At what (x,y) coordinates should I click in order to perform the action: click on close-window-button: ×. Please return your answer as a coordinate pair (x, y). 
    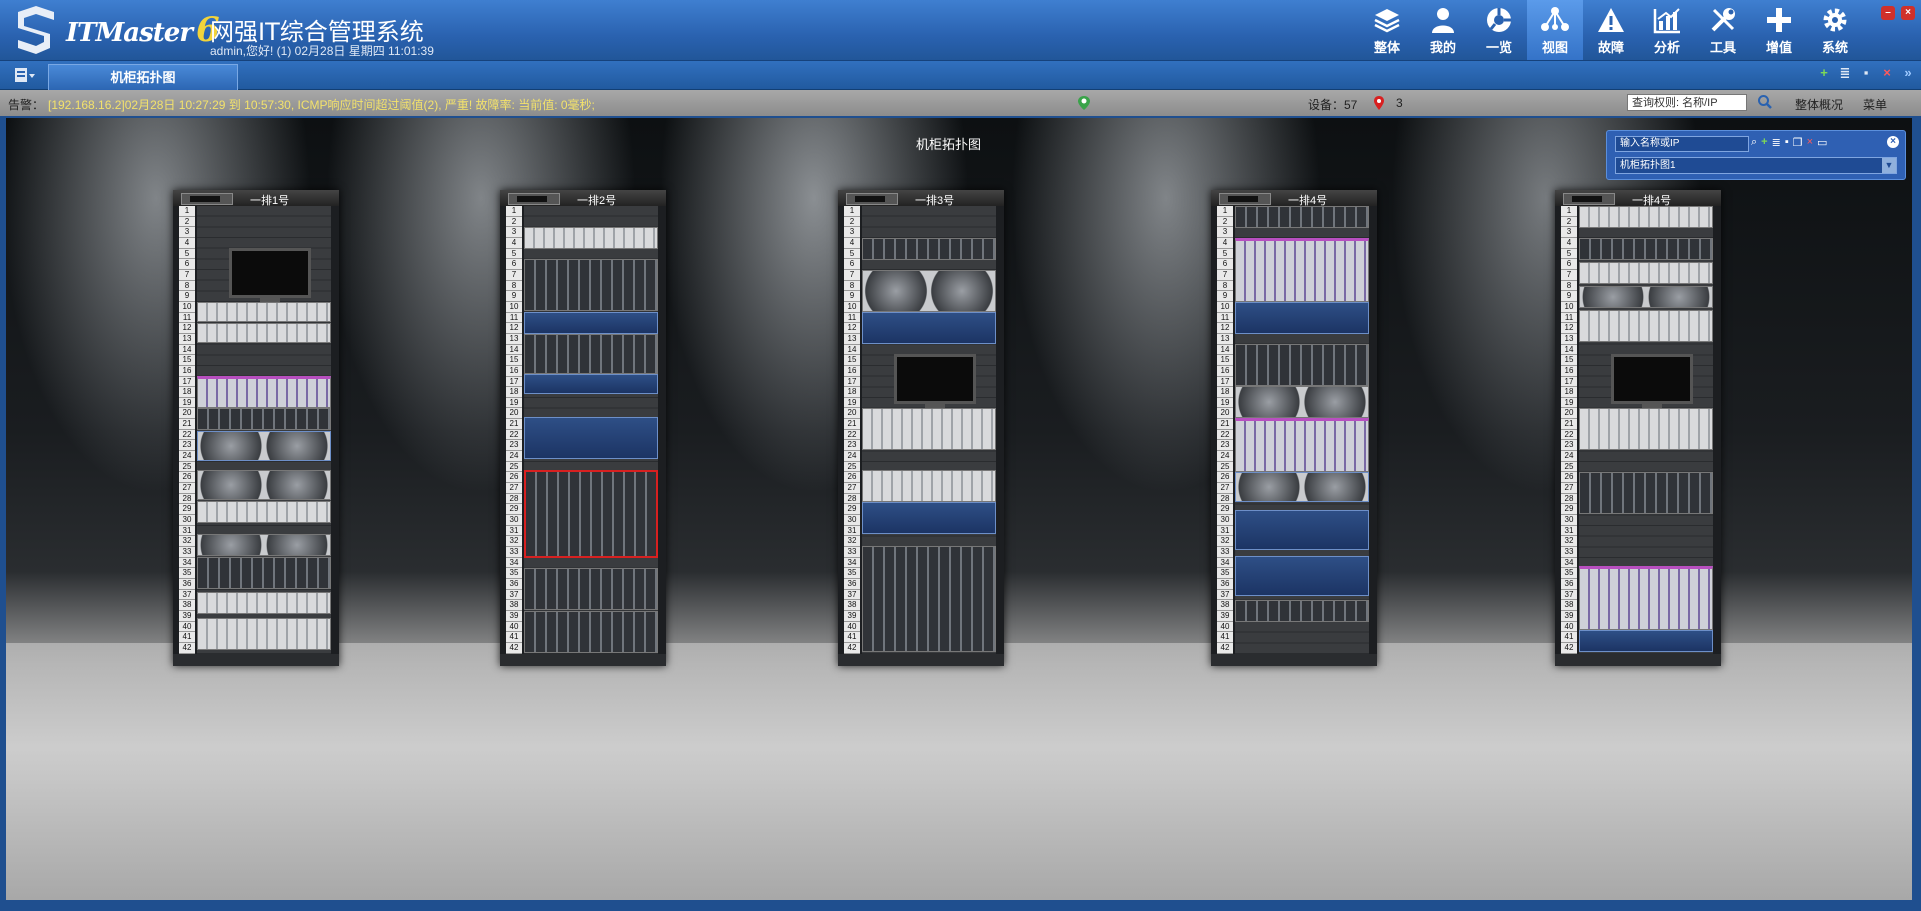
    Looking at the image, I should click on (1908, 13).